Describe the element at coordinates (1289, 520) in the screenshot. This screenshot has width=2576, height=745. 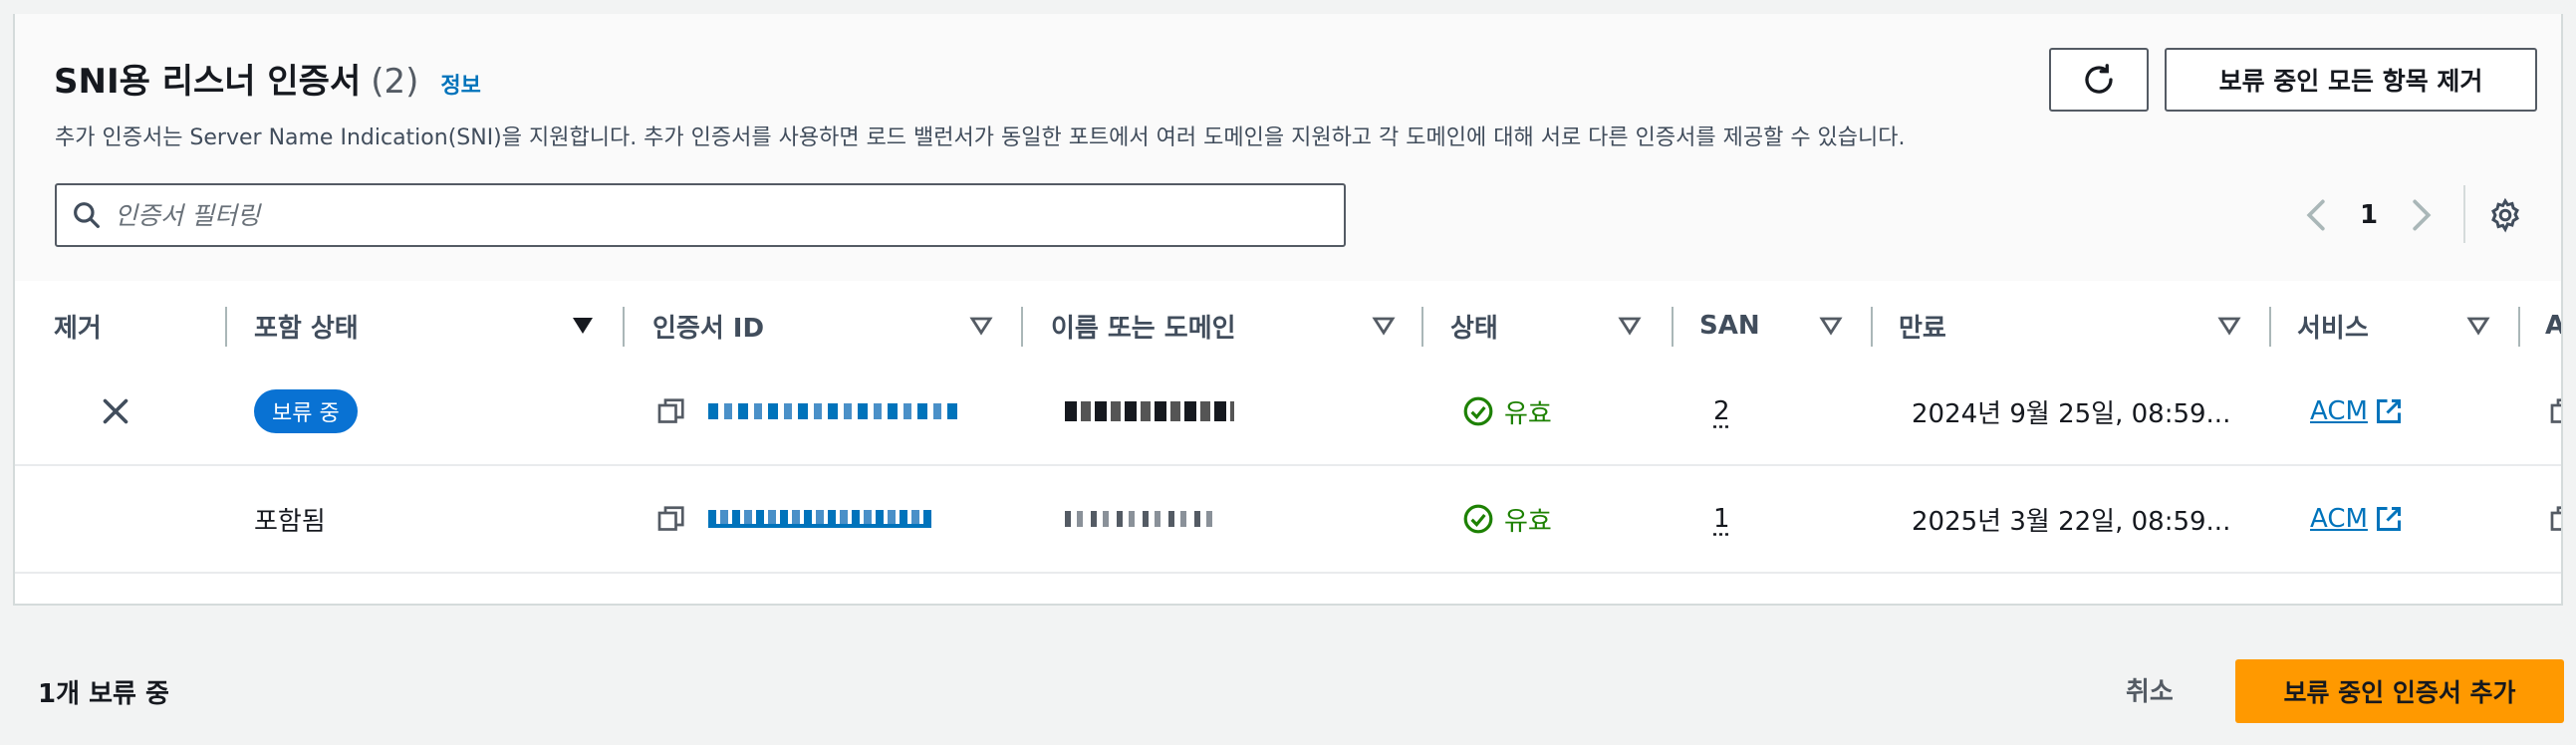
I see `table-row: 포함됨 유효 1 2025년 3월 22일, 08:59... ACM` at that location.